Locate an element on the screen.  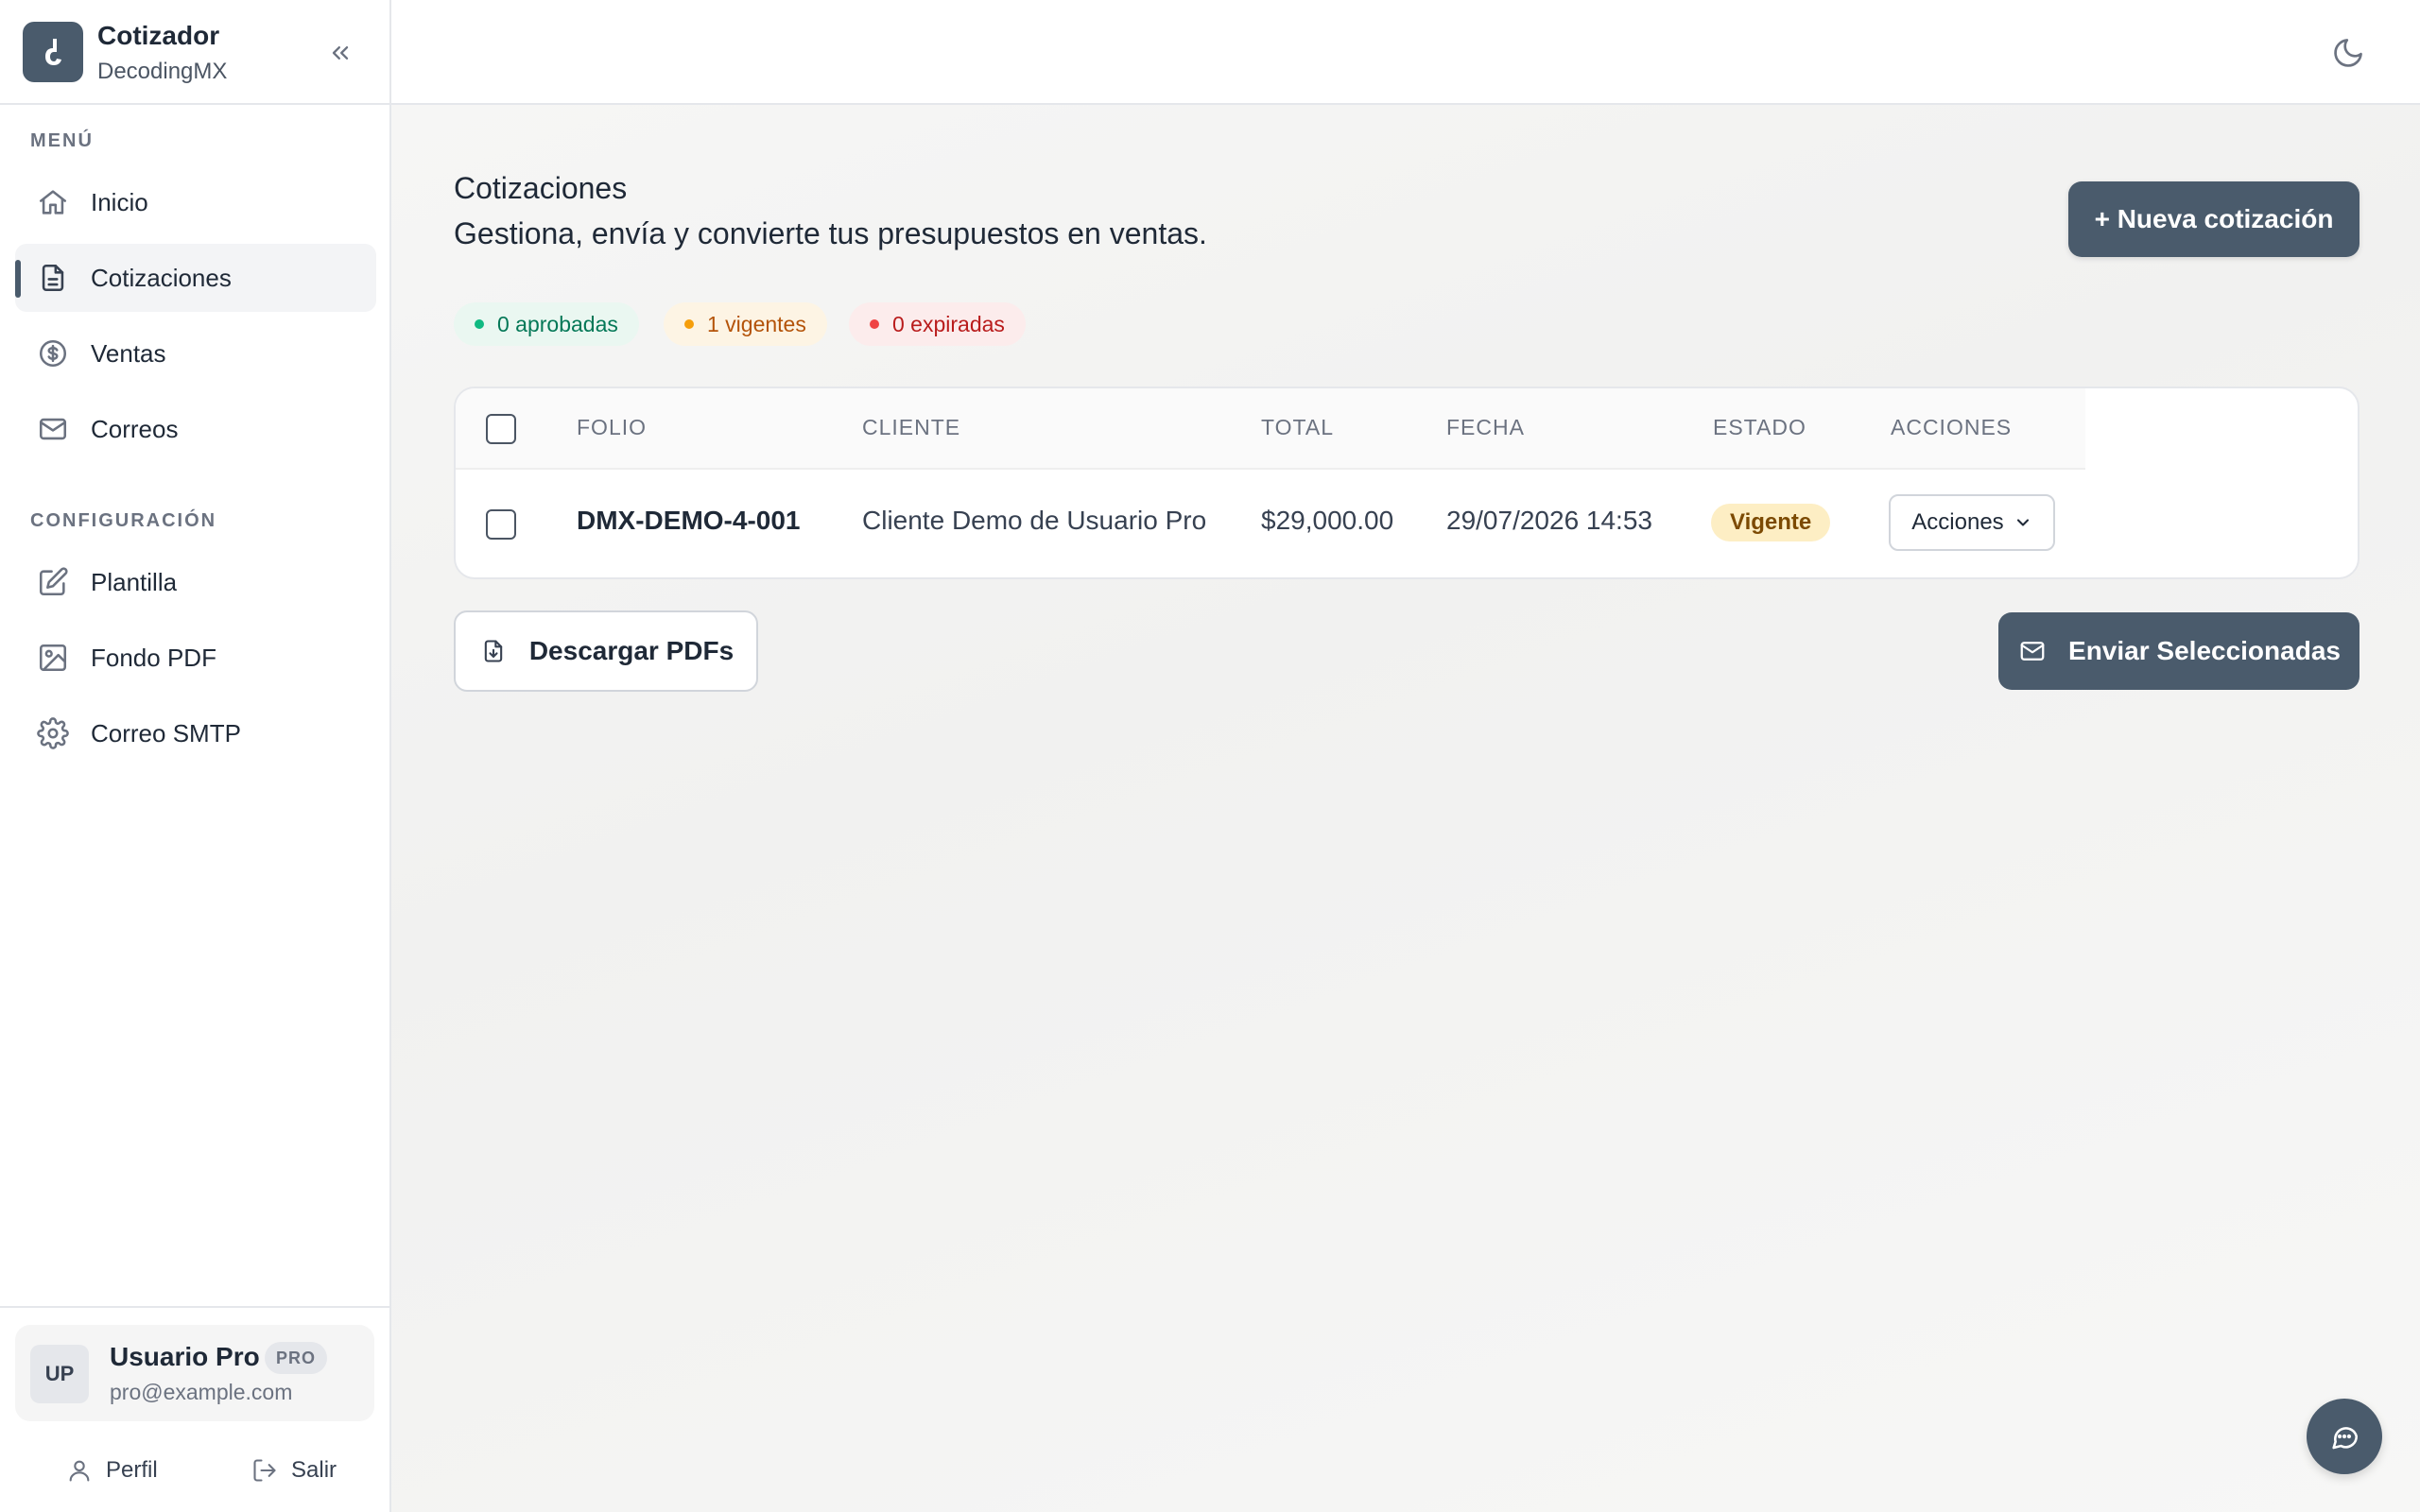
document-icon is located at coordinates (53, 278).